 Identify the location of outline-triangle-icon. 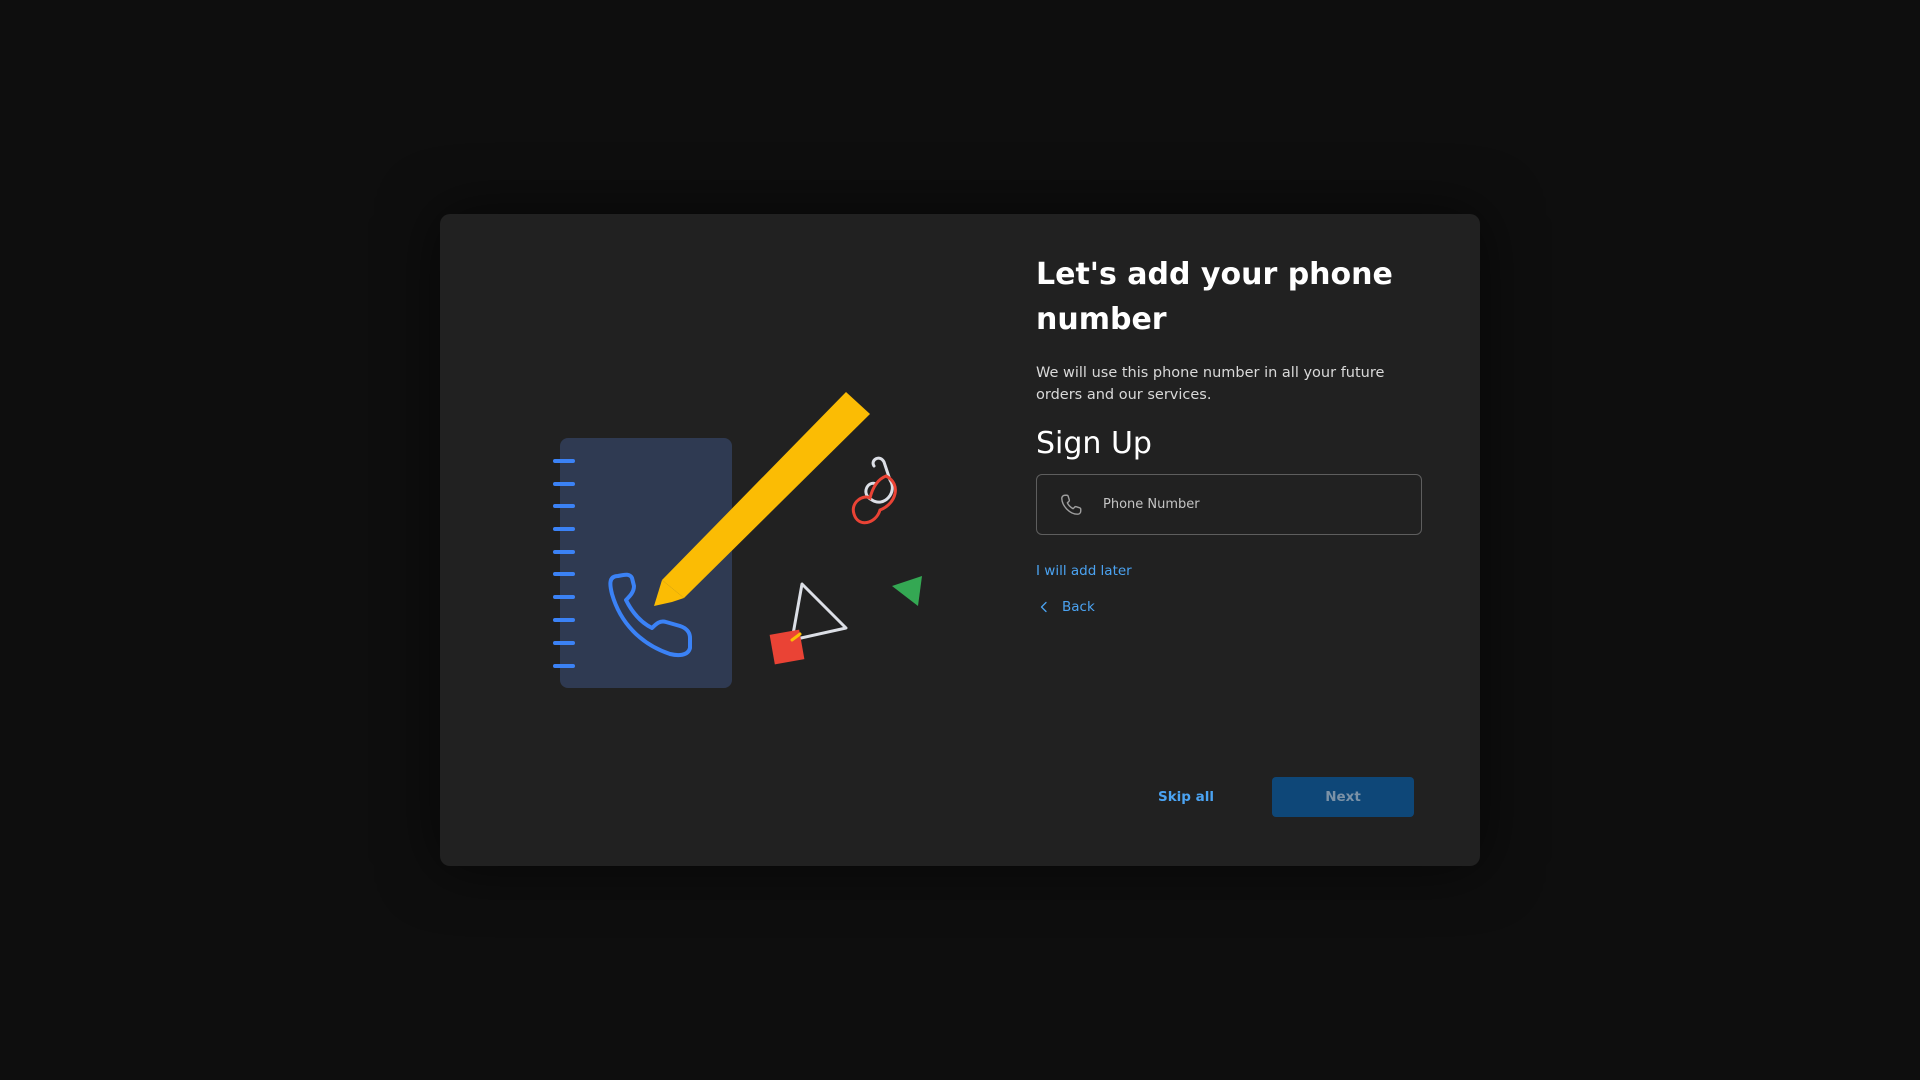
(819, 612).